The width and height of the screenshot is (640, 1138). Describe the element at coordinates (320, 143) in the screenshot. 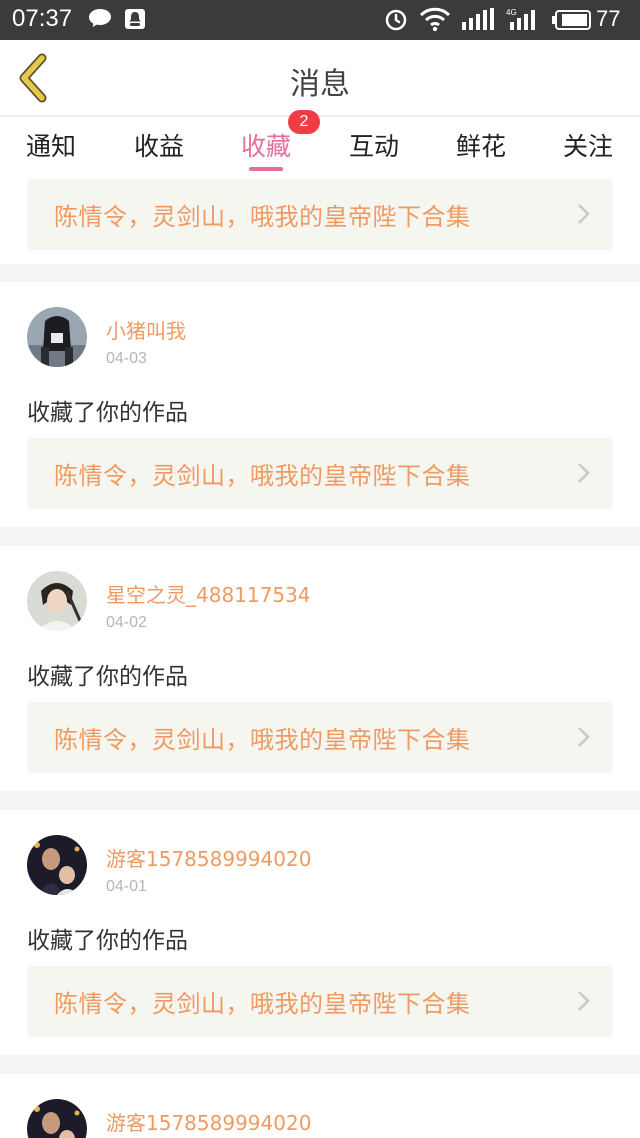

I see `tab-bar: 通知 收益 收藏 2 互动 鲜花 关注` at that location.